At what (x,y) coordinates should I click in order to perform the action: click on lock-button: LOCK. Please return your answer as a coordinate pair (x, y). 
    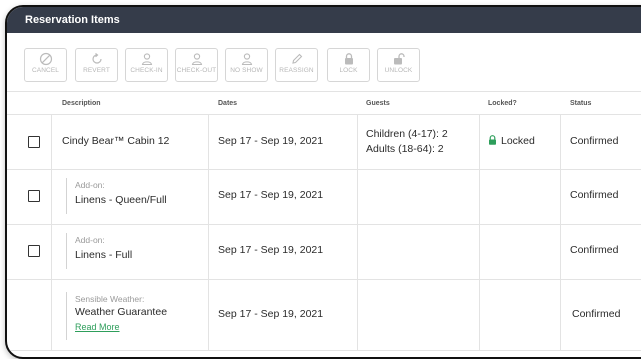
    Looking at the image, I should click on (348, 65).